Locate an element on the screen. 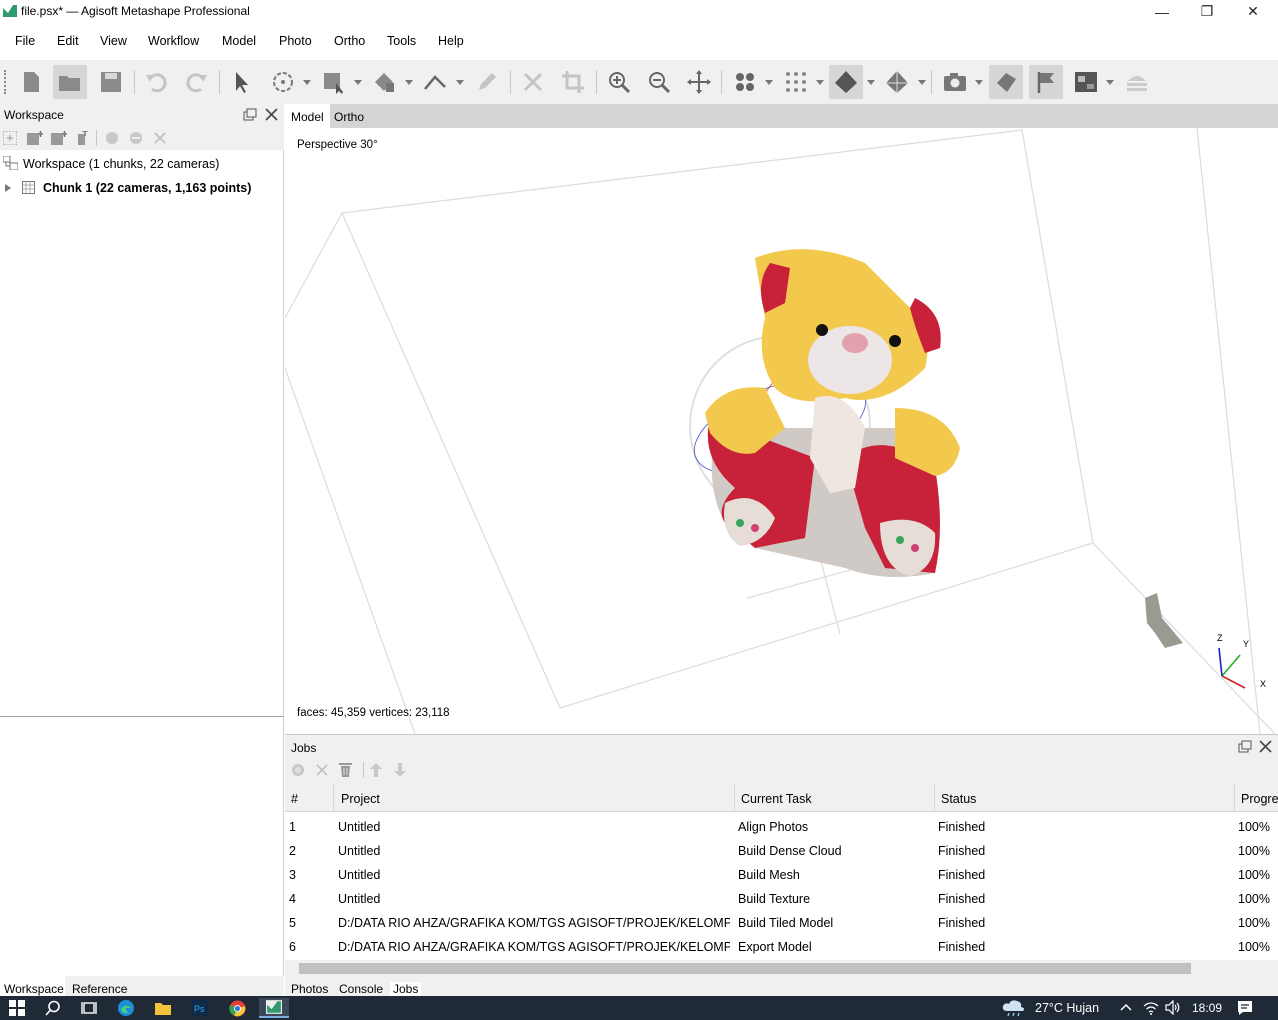 The width and height of the screenshot is (1278, 1020). column-progress: Progre is located at coordinates (1256, 798).